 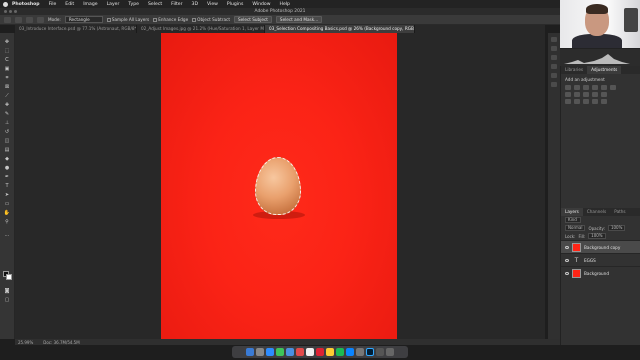 What do you see at coordinates (7, 222) in the screenshot?
I see `zoom-tool-icon: ⚲` at bounding box center [7, 222].